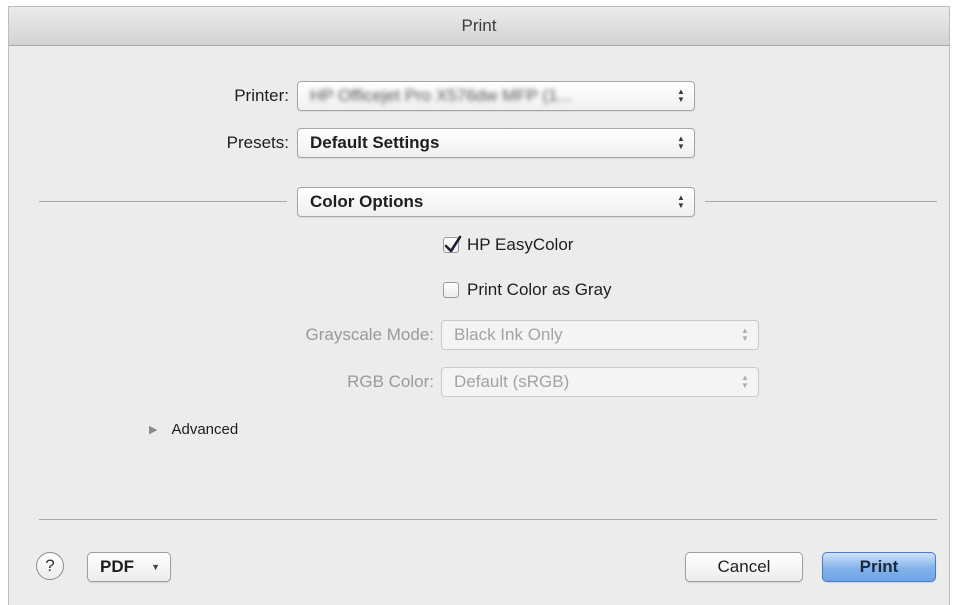 The height and width of the screenshot is (605, 959). I want to click on printer-label: Printer:, so click(261, 95).